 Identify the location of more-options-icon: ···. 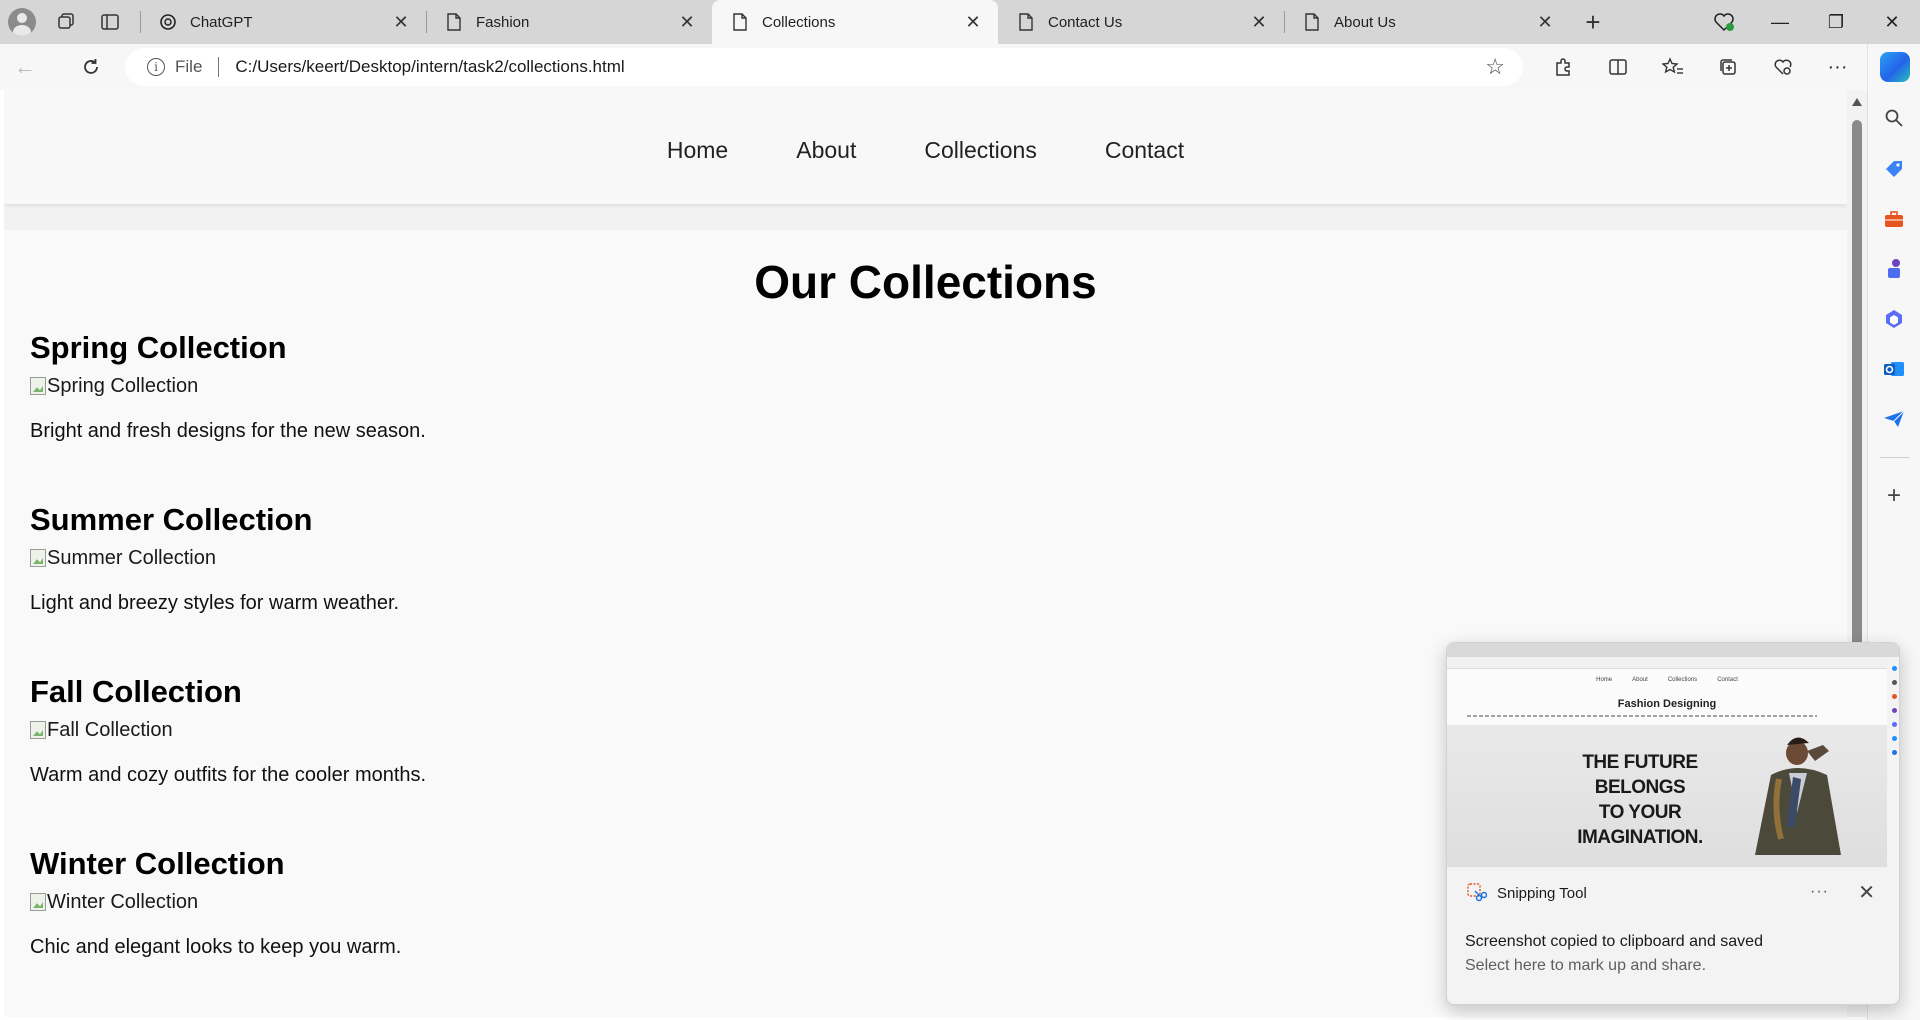
(1819, 892).